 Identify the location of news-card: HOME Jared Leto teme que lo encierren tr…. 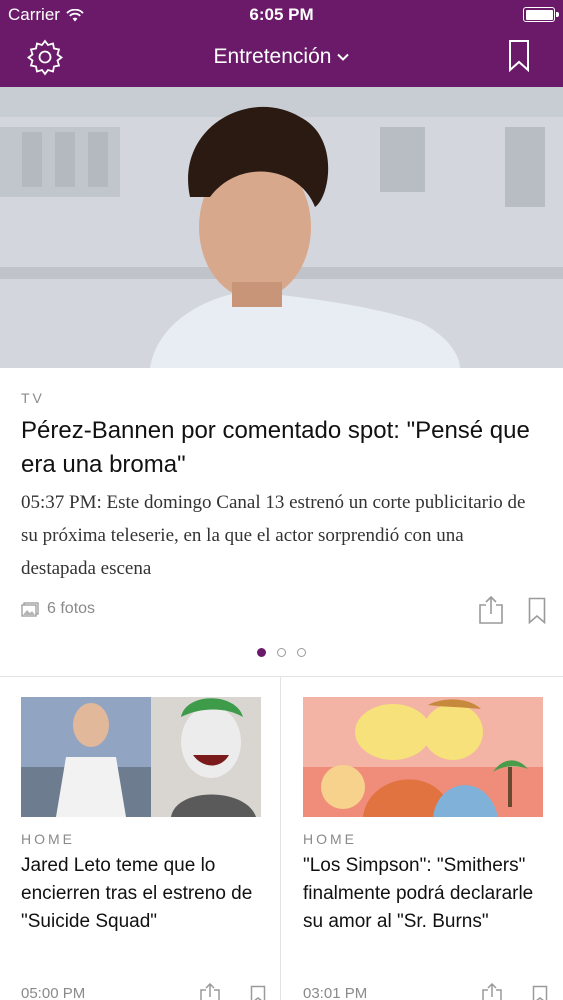
(141, 816).